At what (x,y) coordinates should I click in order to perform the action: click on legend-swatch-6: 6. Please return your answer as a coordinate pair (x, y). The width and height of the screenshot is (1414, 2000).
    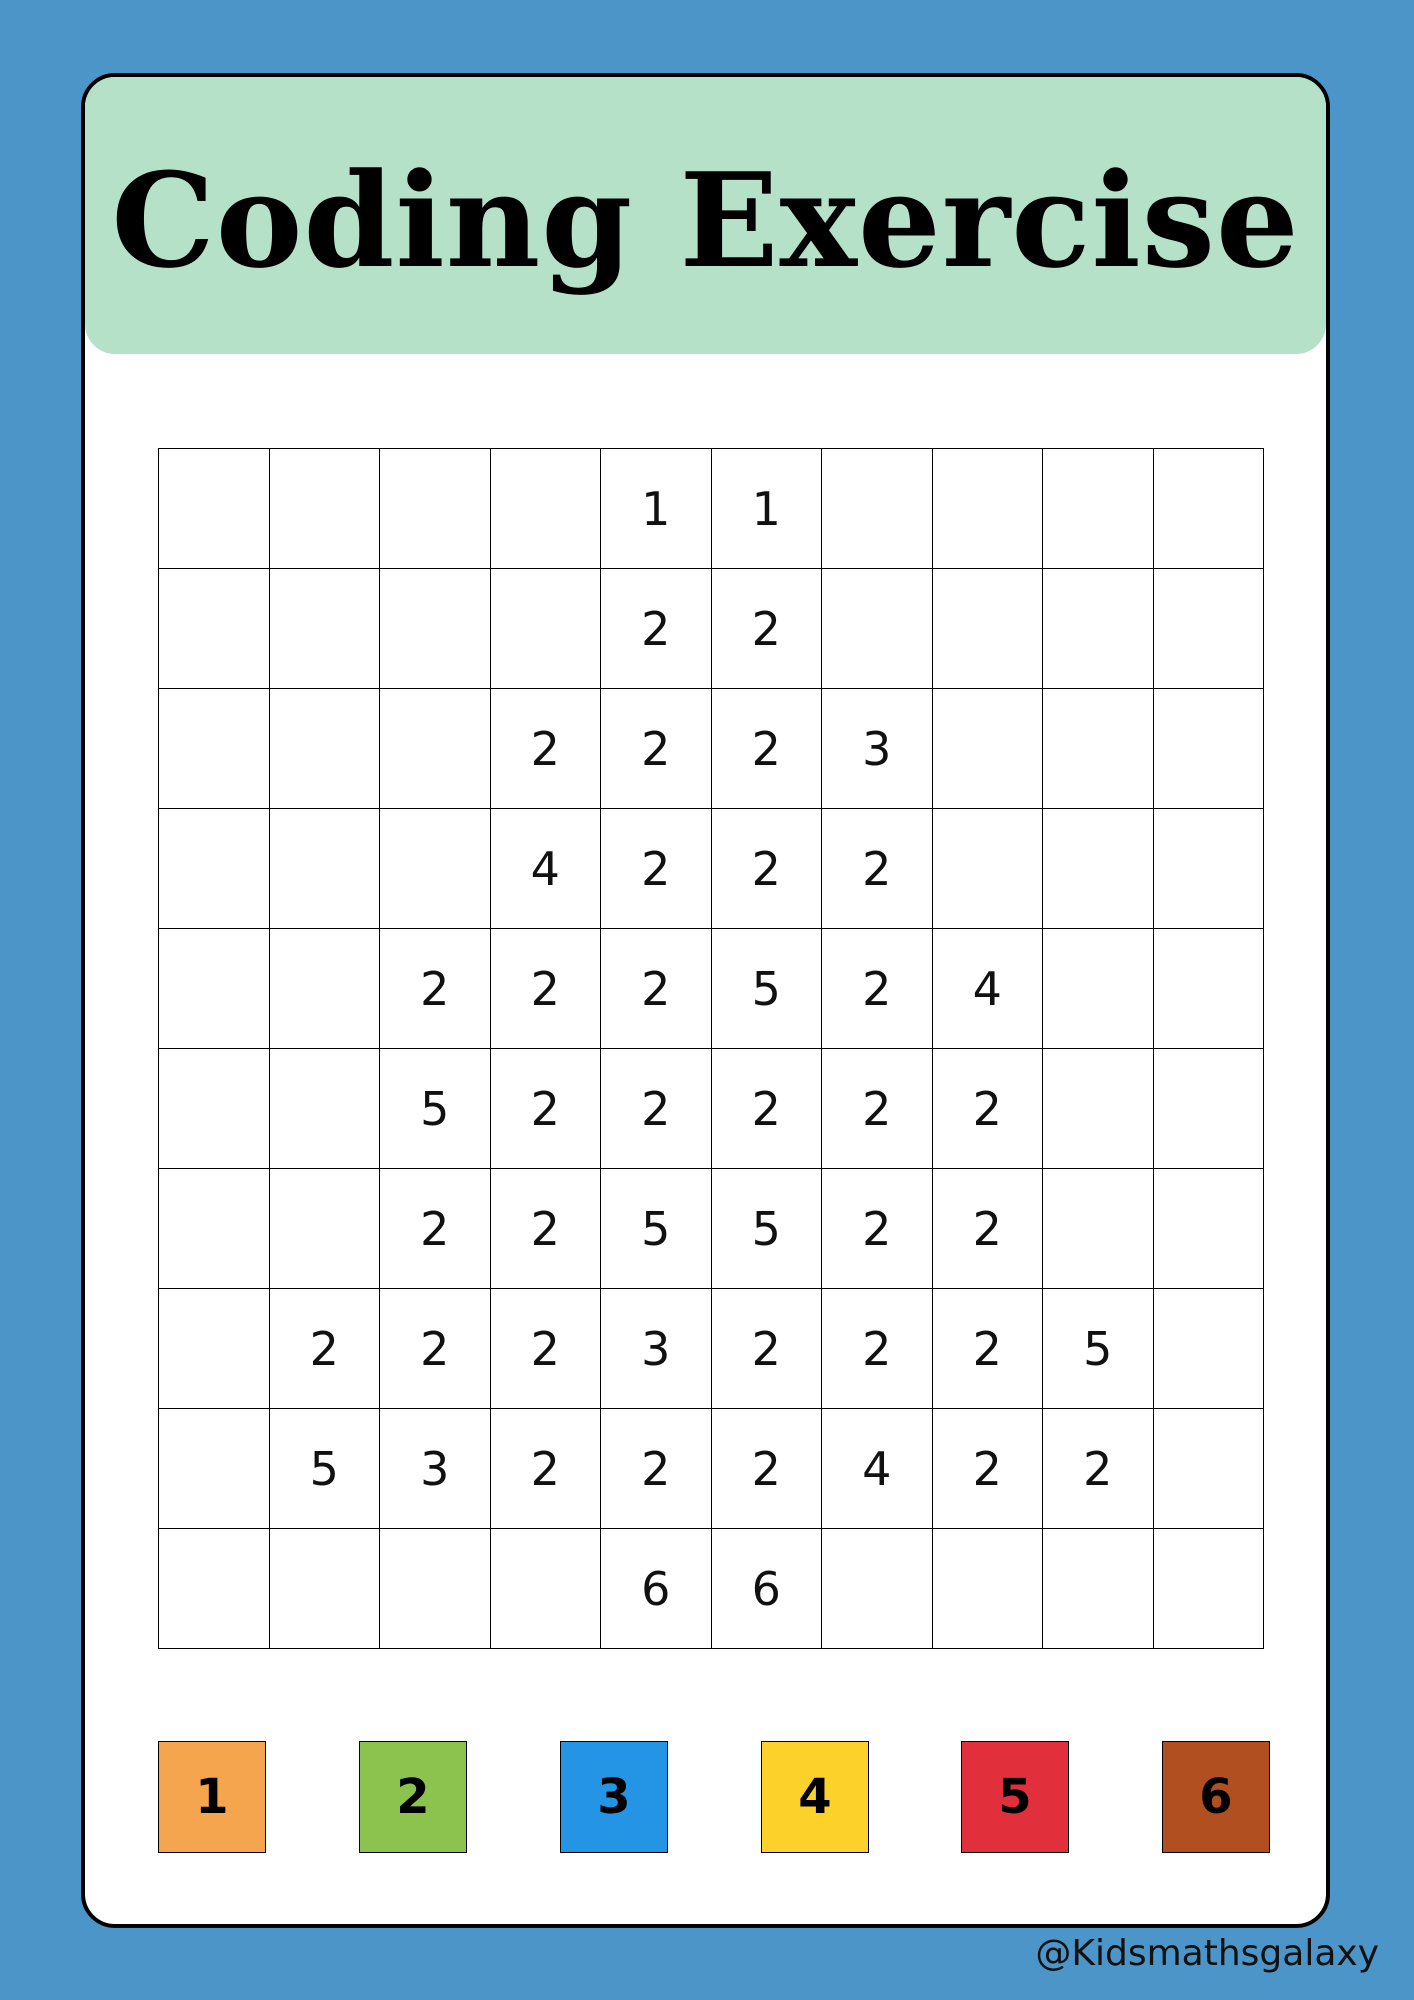
    Looking at the image, I should click on (1216, 1797).